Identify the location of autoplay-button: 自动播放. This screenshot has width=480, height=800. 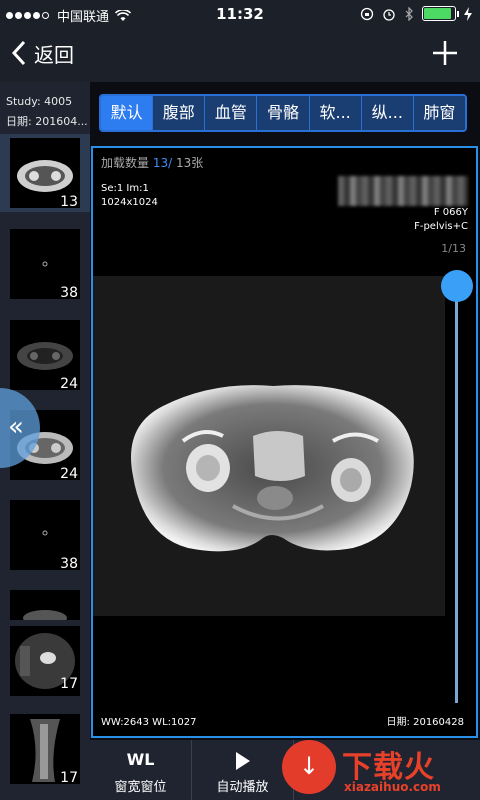
(243, 770).